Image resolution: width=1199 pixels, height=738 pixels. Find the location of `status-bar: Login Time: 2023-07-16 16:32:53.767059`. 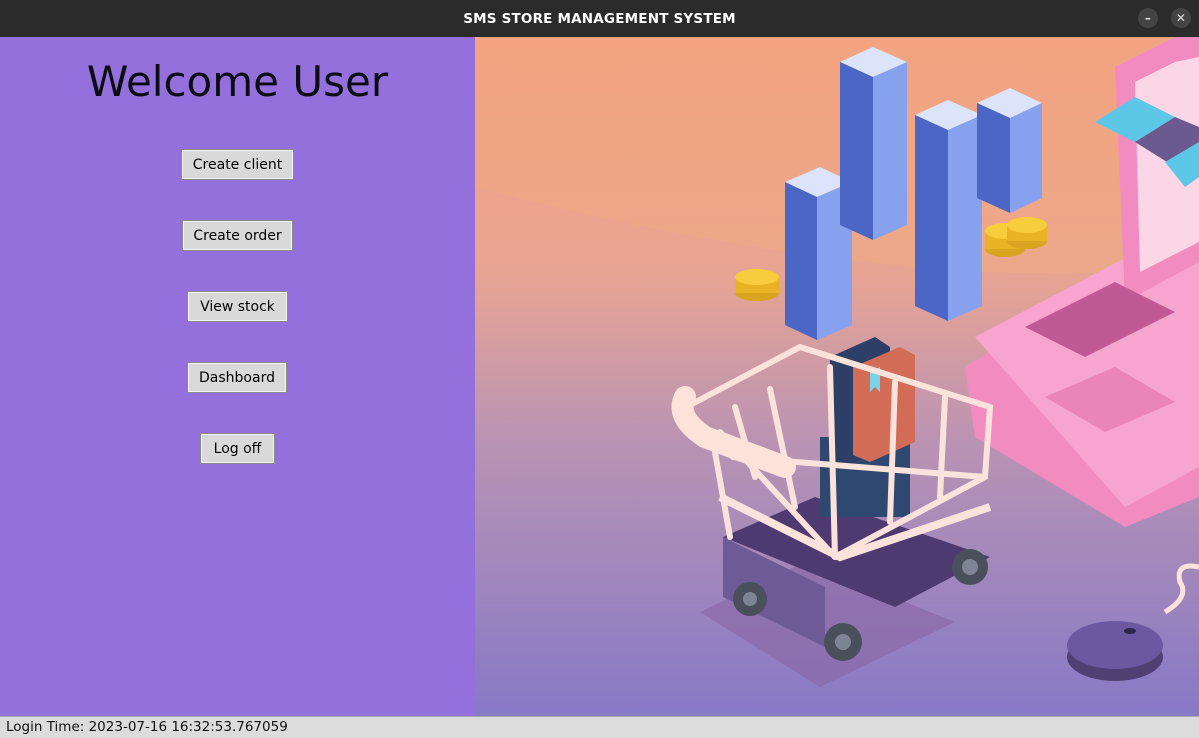

status-bar: Login Time: 2023-07-16 16:32:53.767059 is located at coordinates (599, 727).